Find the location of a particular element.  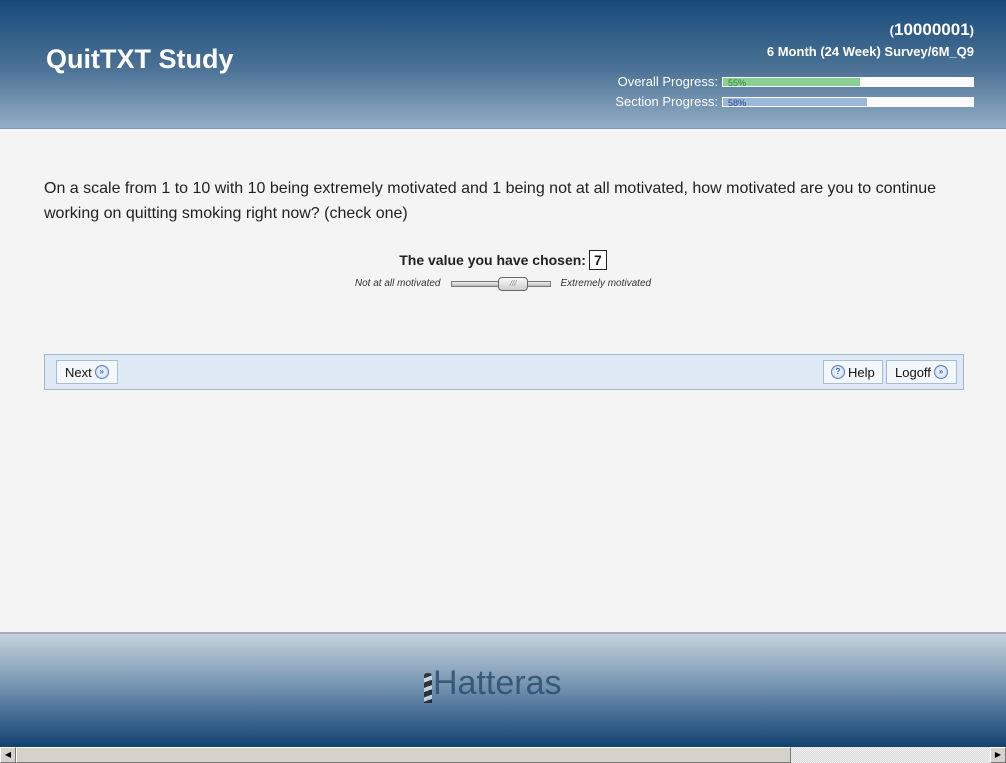

participant-id: (10000001) is located at coordinates (931, 29).